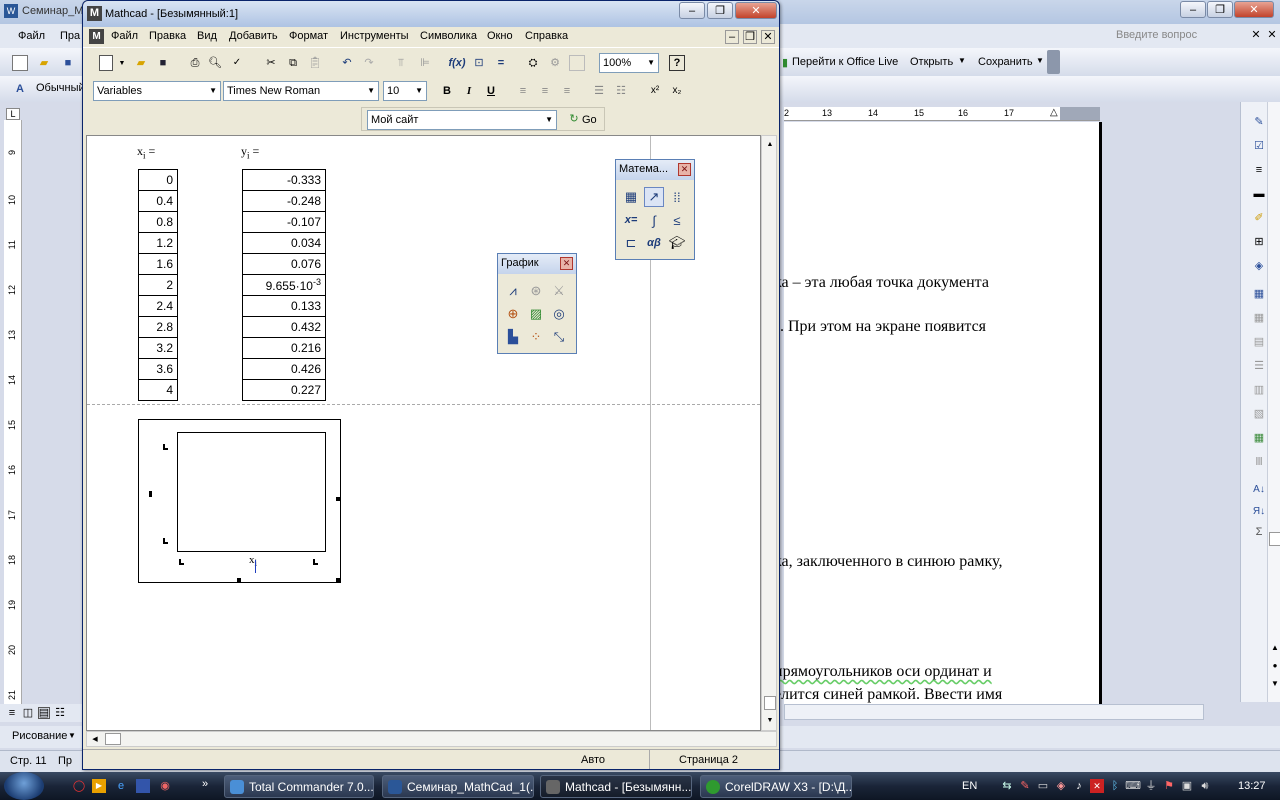 The height and width of the screenshot is (800, 1280). I want to click on open-folder-icon: ▰, so click(44, 63).